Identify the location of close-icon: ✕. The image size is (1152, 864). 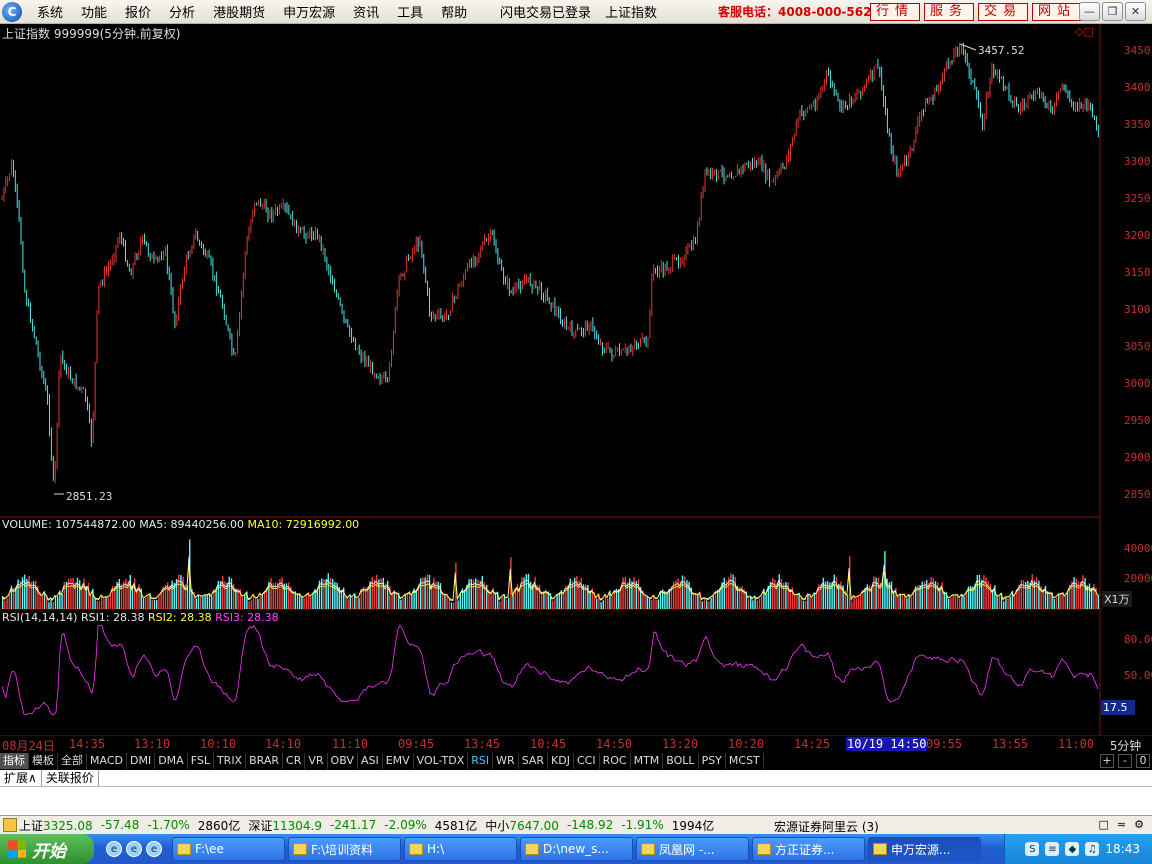
(1135, 11).